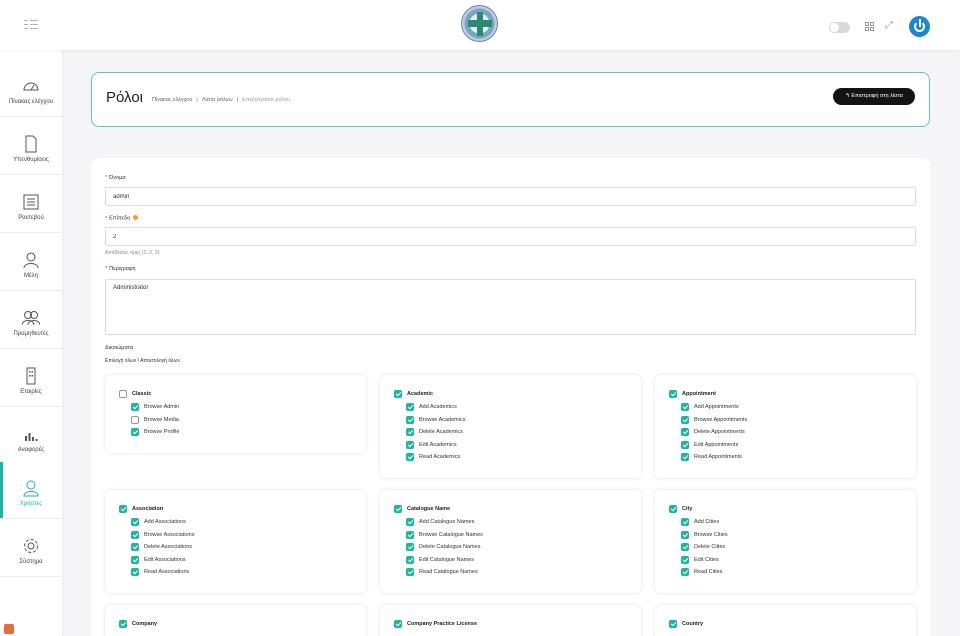 The height and width of the screenshot is (636, 960). What do you see at coordinates (714, 419) in the screenshot?
I see `permission-checkbox: Browse Appointments` at bounding box center [714, 419].